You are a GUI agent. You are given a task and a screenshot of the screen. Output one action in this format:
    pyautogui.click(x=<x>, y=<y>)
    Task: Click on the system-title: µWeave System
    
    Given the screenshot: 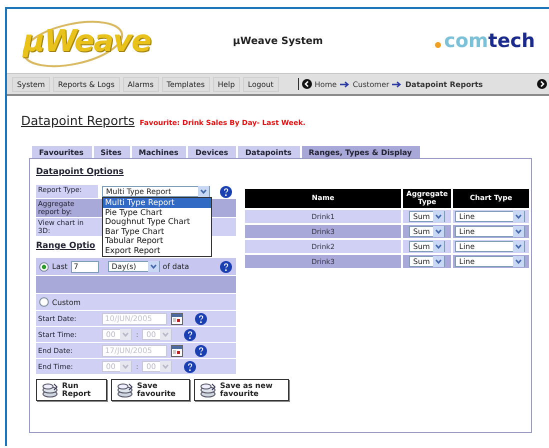 What is the action you would take?
    pyautogui.click(x=278, y=41)
    